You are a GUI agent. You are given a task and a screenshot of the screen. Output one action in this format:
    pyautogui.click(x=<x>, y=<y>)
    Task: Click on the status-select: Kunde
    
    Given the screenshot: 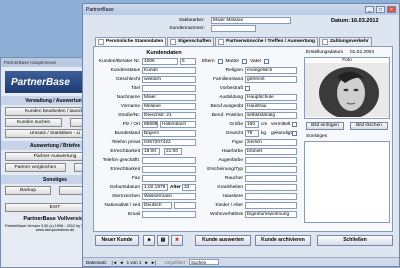 What is the action you would take?
    pyautogui.click(x=169, y=70)
    